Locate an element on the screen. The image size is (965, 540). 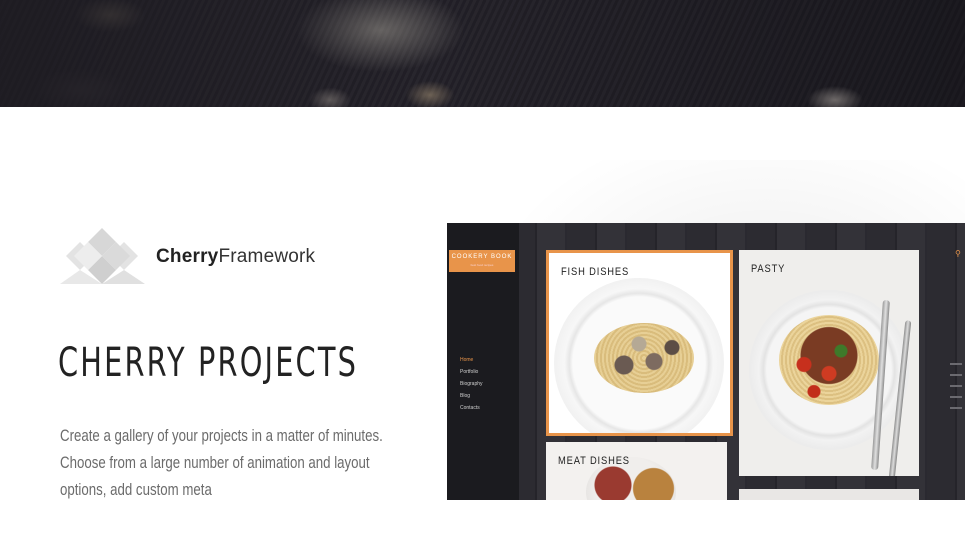
brand-name: CherryFramework is located at coordinates (235, 257).